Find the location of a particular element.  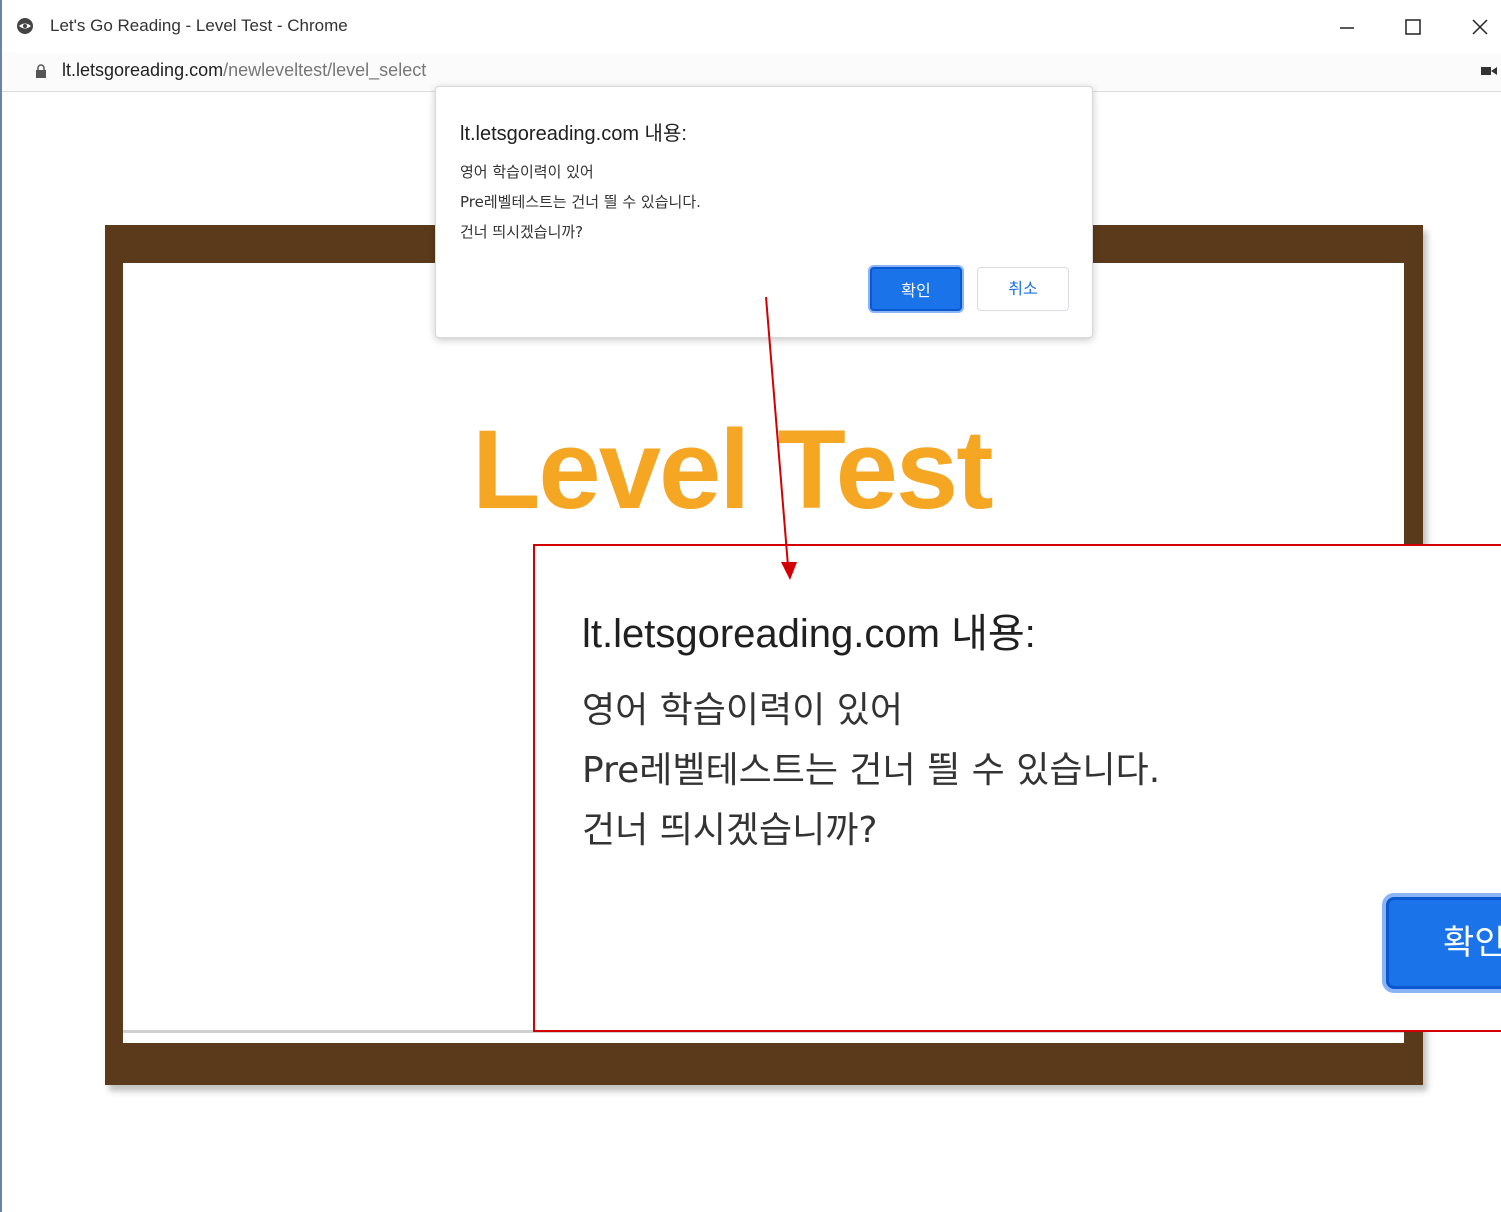

url-path: /newleveltest/level_select is located at coordinates (325, 70).